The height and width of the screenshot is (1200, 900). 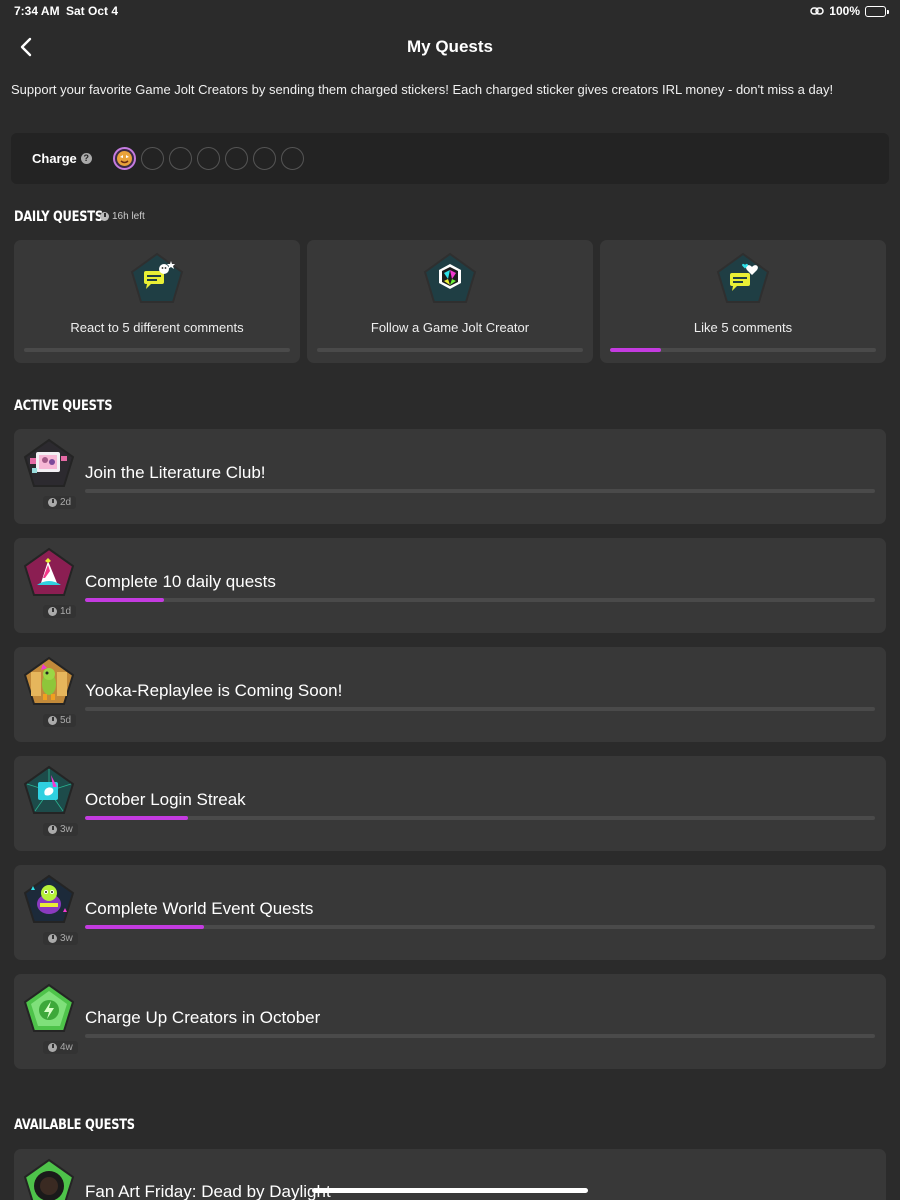 I want to click on charge-creators-icon, so click(x=49, y=1007).